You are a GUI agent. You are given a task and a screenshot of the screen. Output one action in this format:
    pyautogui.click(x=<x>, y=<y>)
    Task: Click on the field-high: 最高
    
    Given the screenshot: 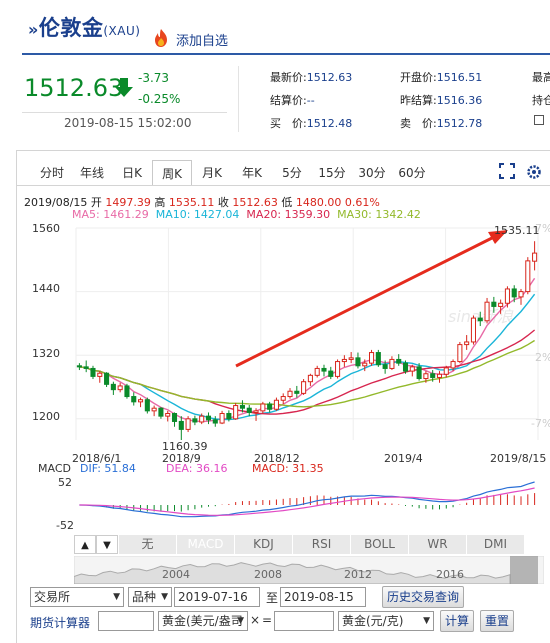 What is the action you would take?
    pyautogui.click(x=541, y=77)
    